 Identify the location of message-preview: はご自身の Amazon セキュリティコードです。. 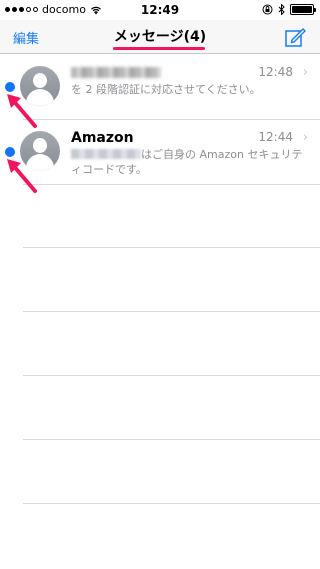
(187, 162).